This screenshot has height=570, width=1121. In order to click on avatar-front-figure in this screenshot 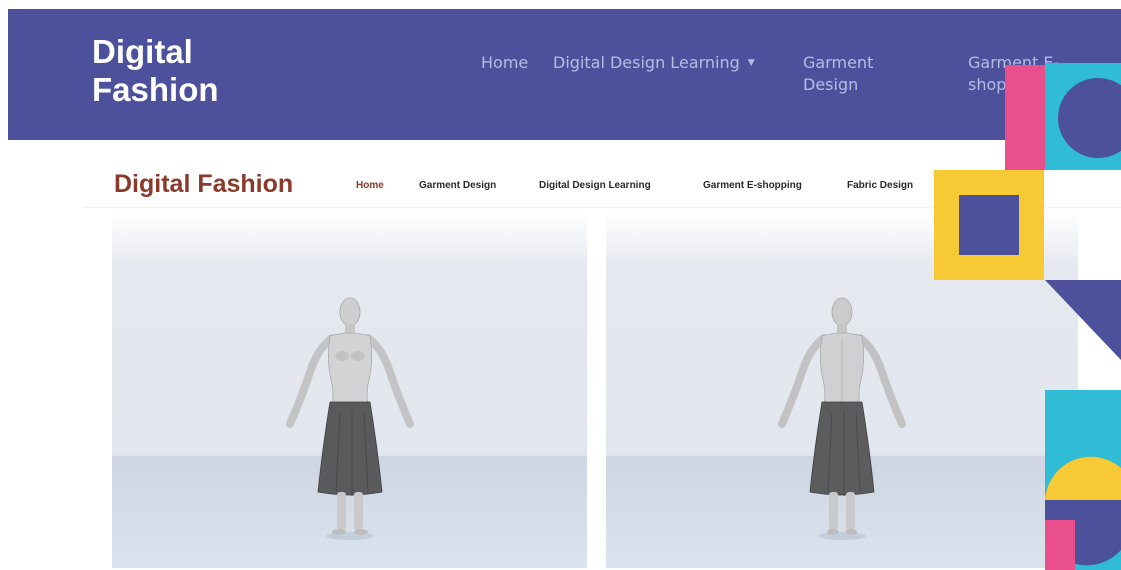, I will do `click(349, 418)`.